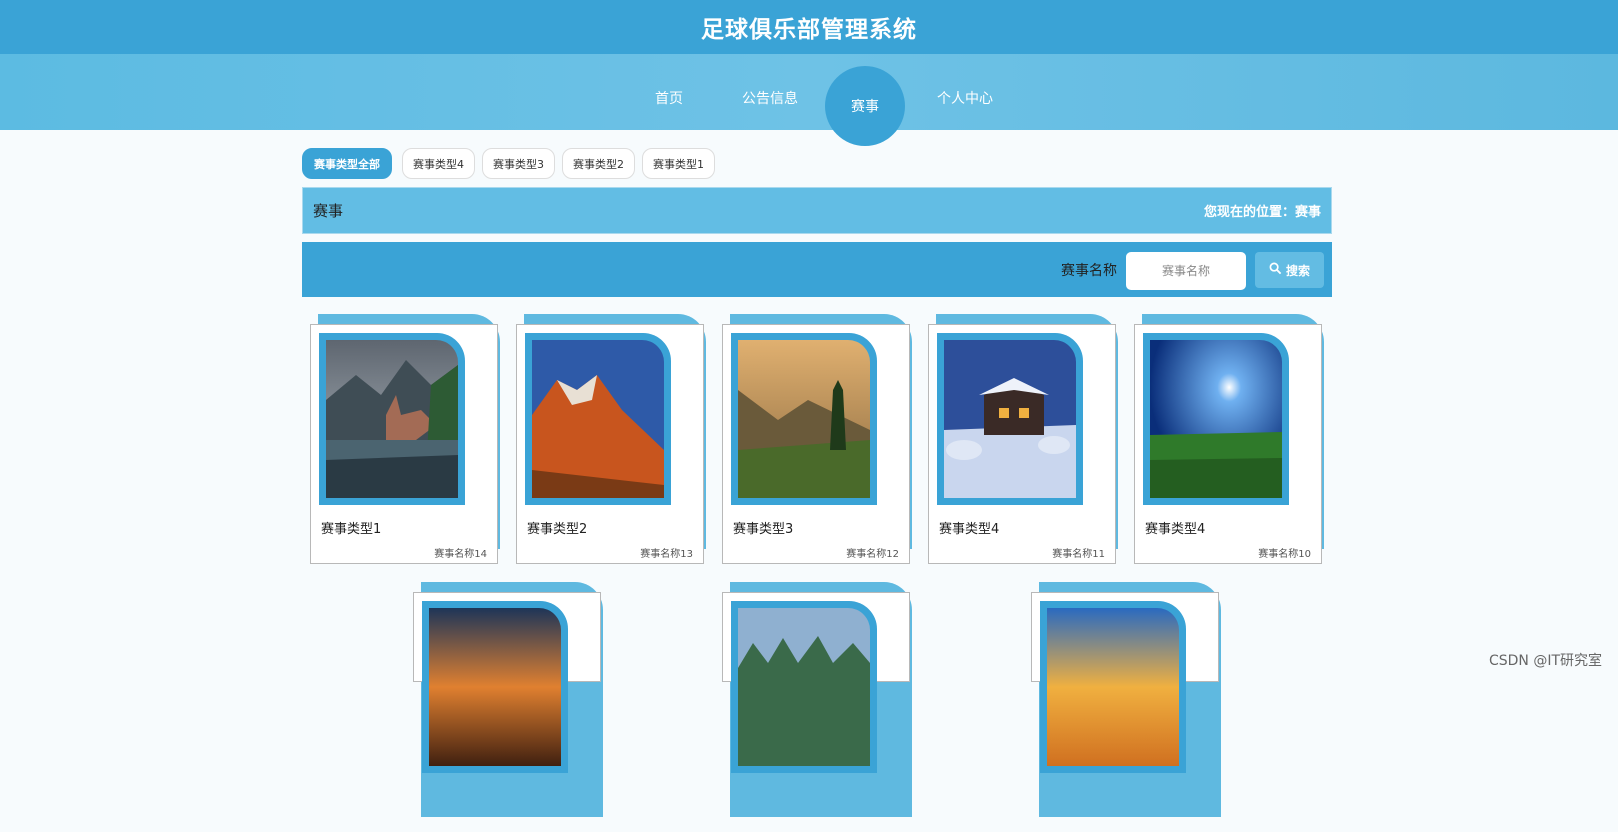 The height and width of the screenshot is (832, 1618). Describe the element at coordinates (770, 98) in the screenshot. I see `nav-announcements: 公告信息` at that location.